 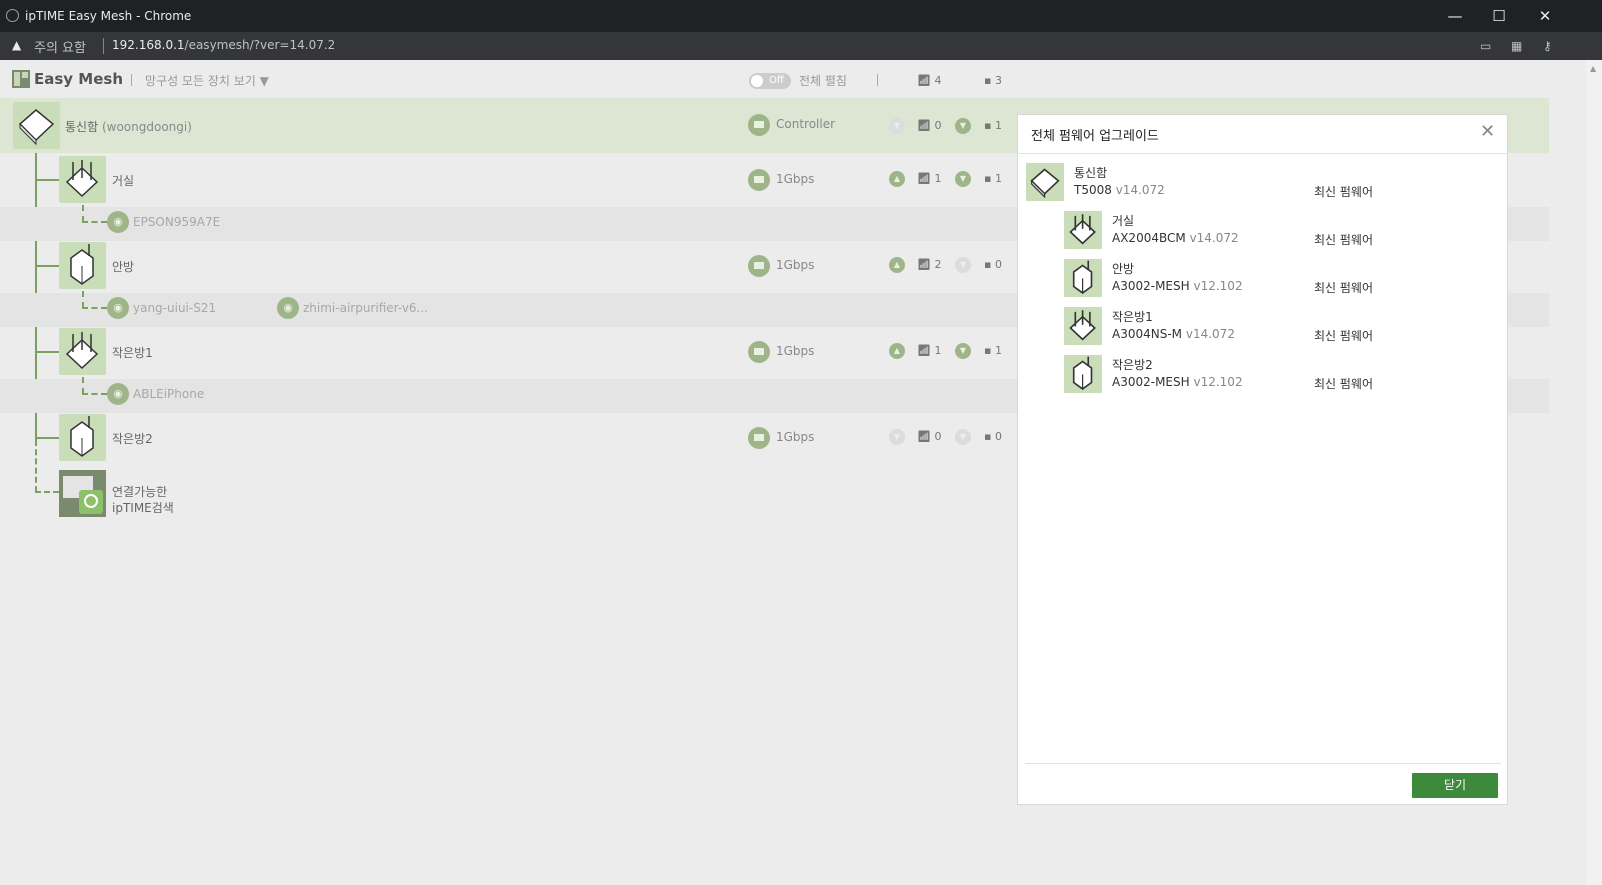 I want to click on fw-device-name: 거실, so click(x=1123, y=221).